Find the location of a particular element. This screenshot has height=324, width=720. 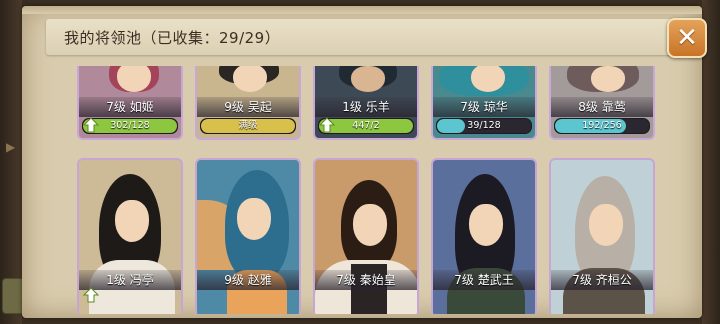

title-bar: 我的将领池（已收集：29/29） is located at coordinates (361, 37).